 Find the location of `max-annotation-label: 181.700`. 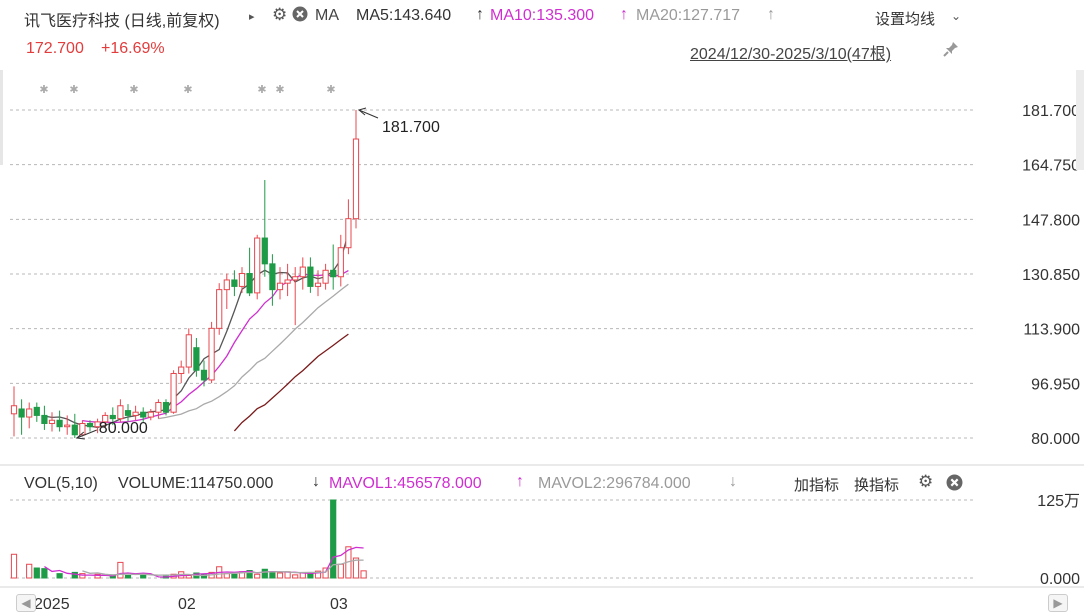

max-annotation-label: 181.700 is located at coordinates (411, 127).